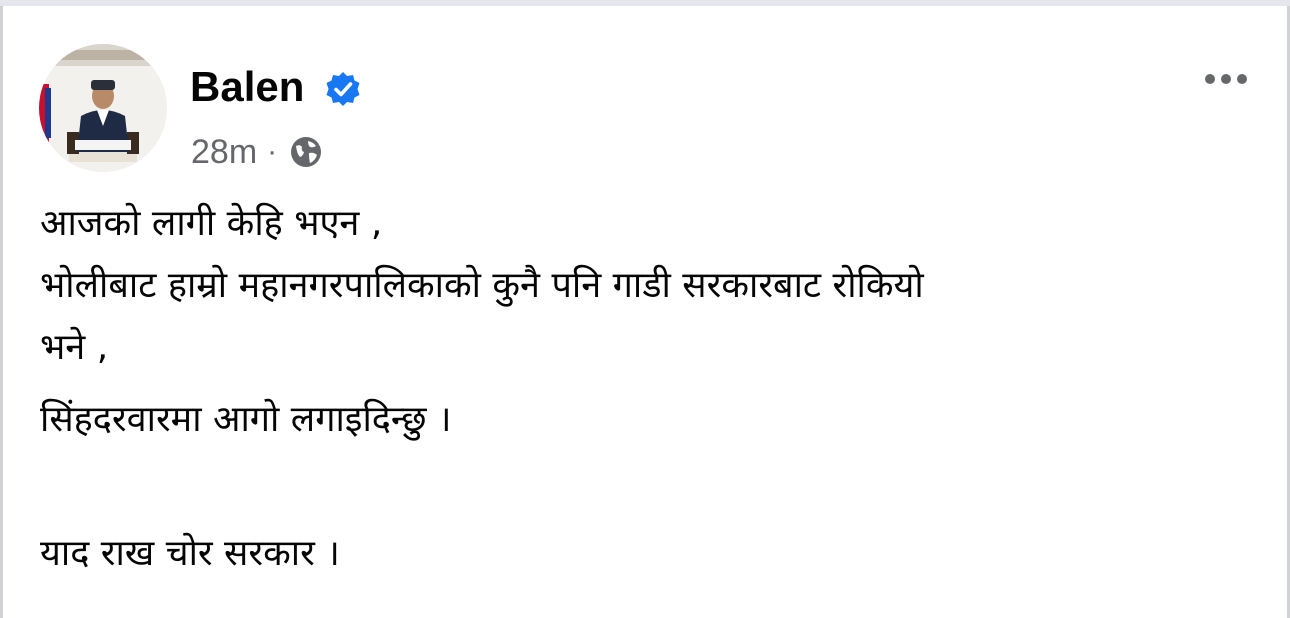  I want to click on avatar, so click(103, 108).